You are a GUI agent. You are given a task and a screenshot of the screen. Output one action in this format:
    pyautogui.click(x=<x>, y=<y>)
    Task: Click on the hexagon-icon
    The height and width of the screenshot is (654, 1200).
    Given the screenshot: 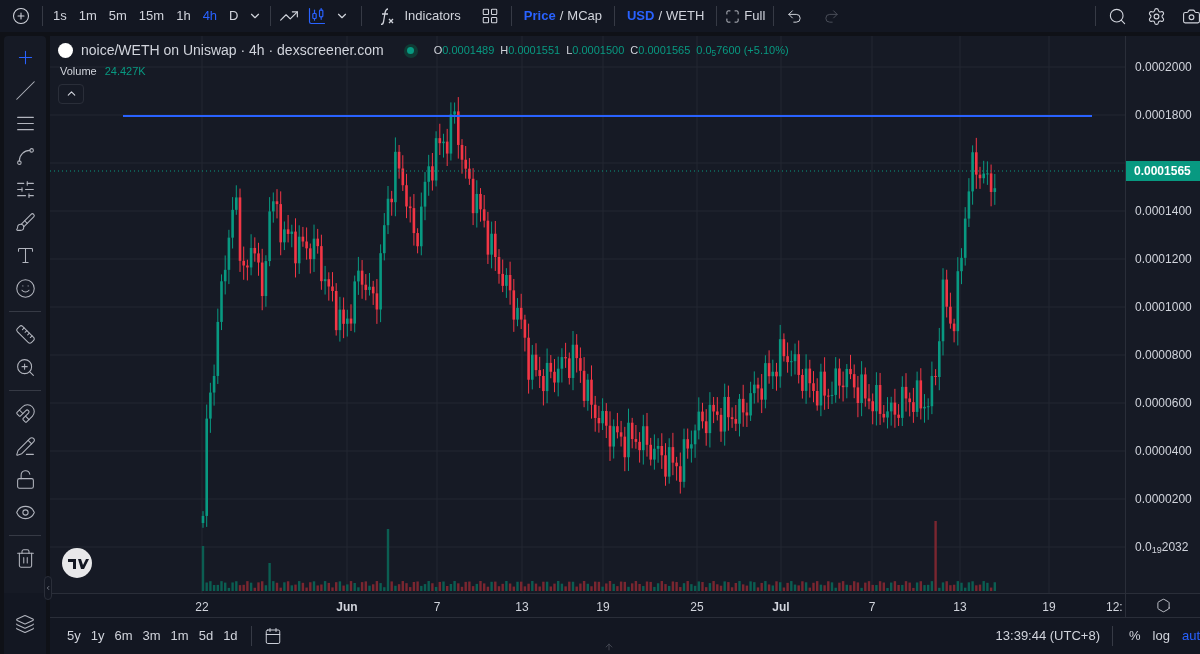 What is the action you would take?
    pyautogui.click(x=1163, y=605)
    